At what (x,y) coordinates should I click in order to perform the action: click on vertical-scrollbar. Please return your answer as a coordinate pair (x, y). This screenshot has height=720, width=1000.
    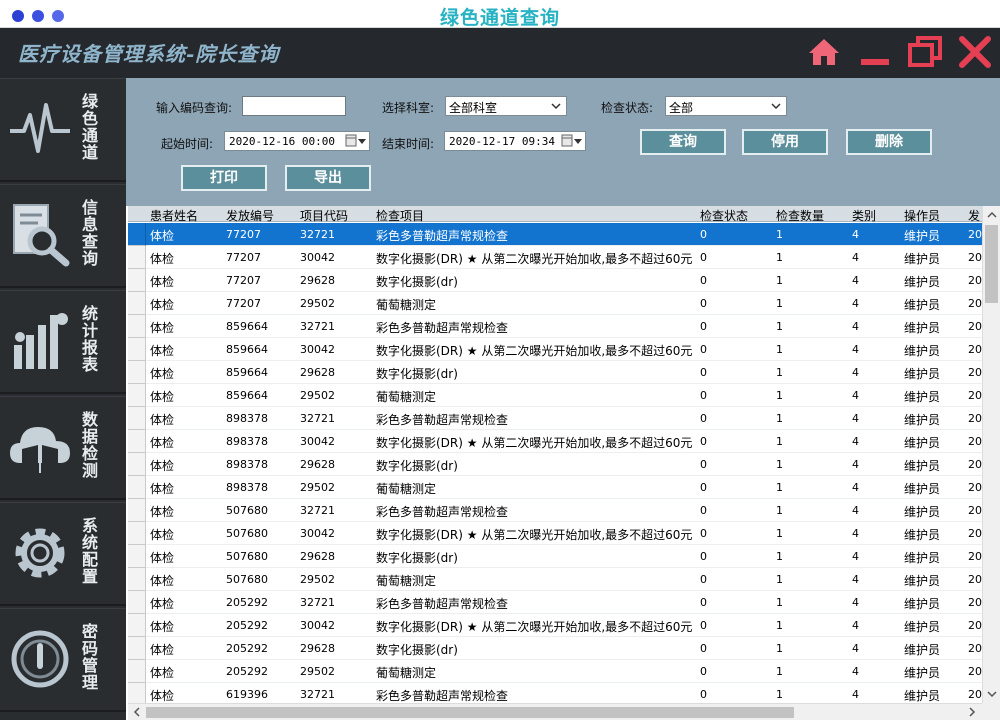
    Looking at the image, I should click on (991, 454).